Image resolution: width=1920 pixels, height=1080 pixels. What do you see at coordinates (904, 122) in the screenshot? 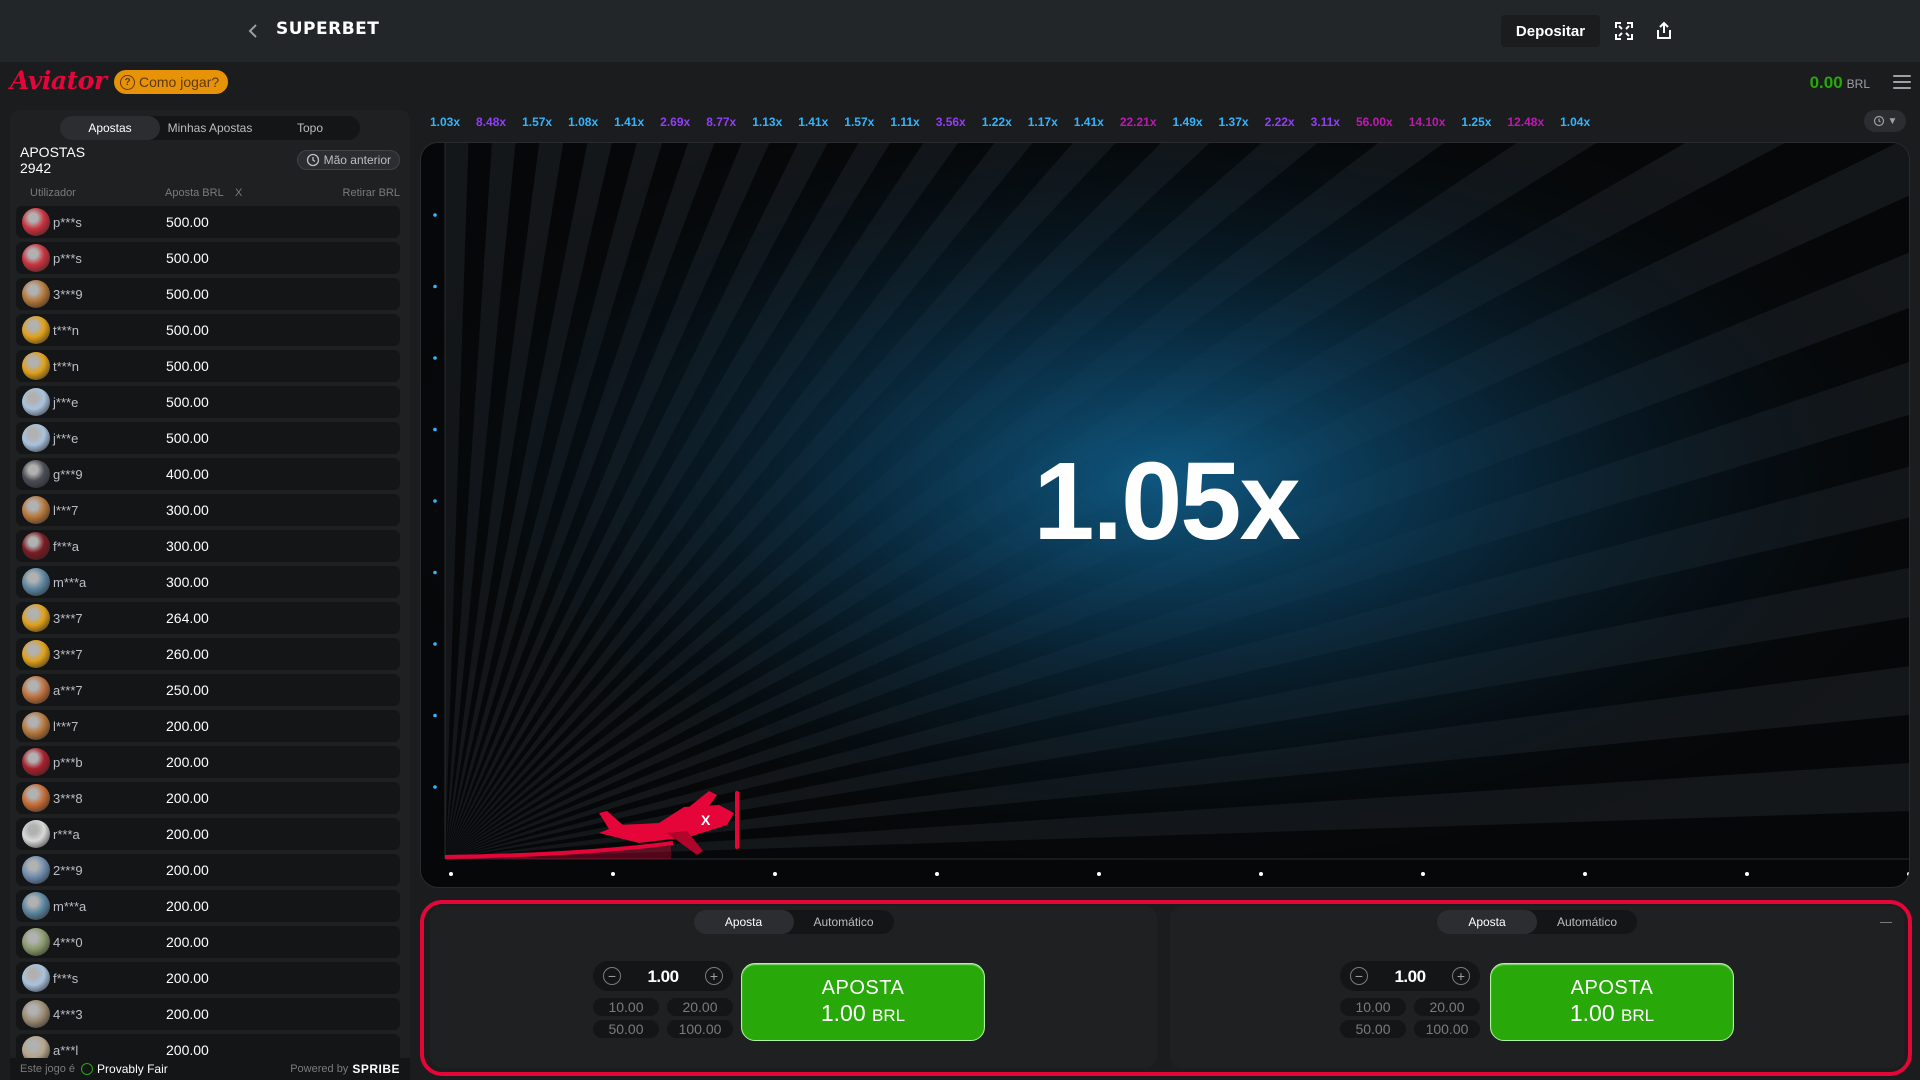
I see `payout-badge: 1.11x` at bounding box center [904, 122].